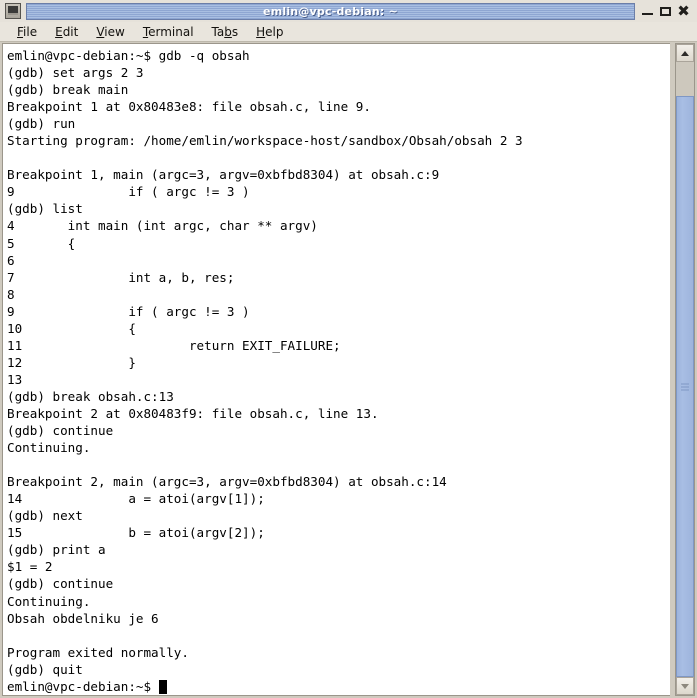  I want to click on menu-item-tabs: Tabs, so click(225, 32).